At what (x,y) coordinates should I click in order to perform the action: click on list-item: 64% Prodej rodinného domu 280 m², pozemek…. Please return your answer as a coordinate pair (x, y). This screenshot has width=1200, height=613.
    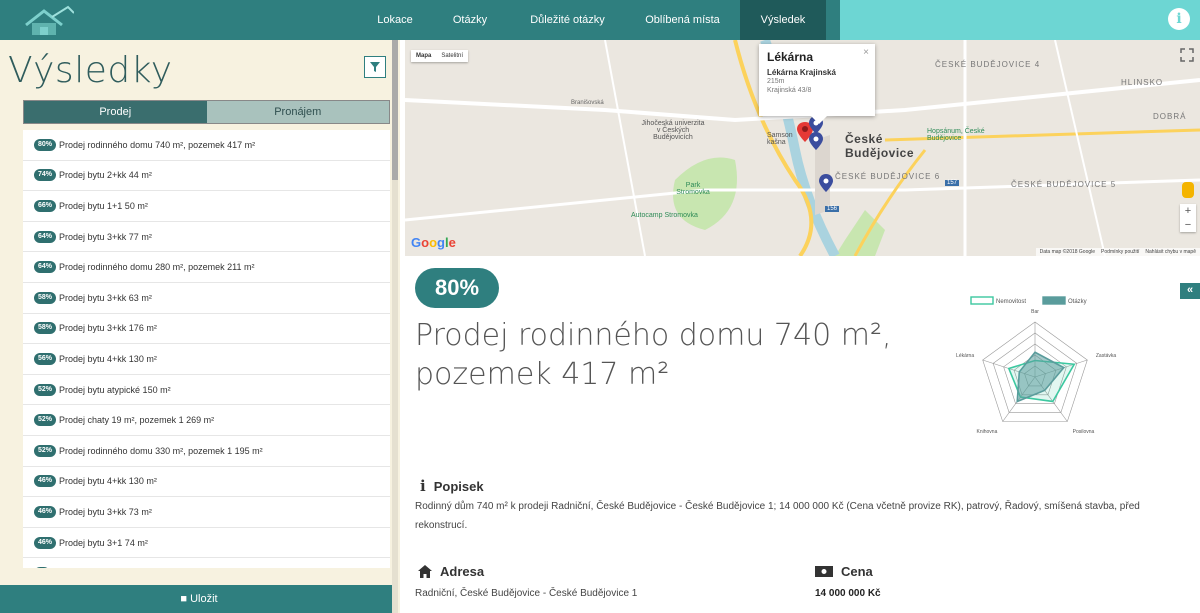
    Looking at the image, I should click on (206, 267).